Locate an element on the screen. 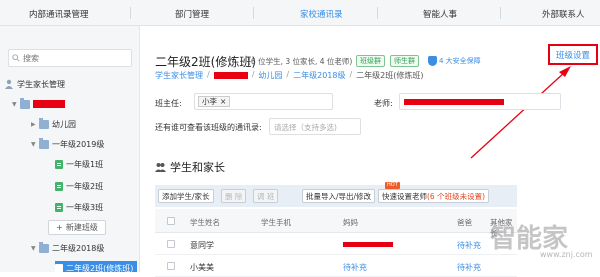 This screenshot has width=600, height=277. student-name: 小美美 is located at coordinates (202, 267).